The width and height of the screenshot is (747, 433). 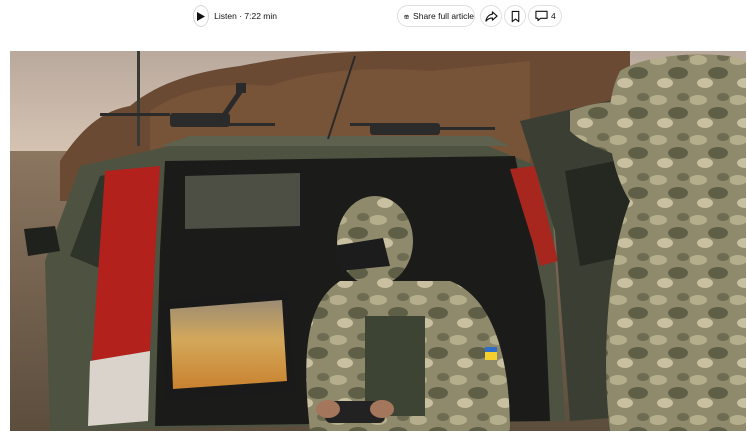 I want to click on listen-label: Listen · 7:22 min, so click(x=245, y=16).